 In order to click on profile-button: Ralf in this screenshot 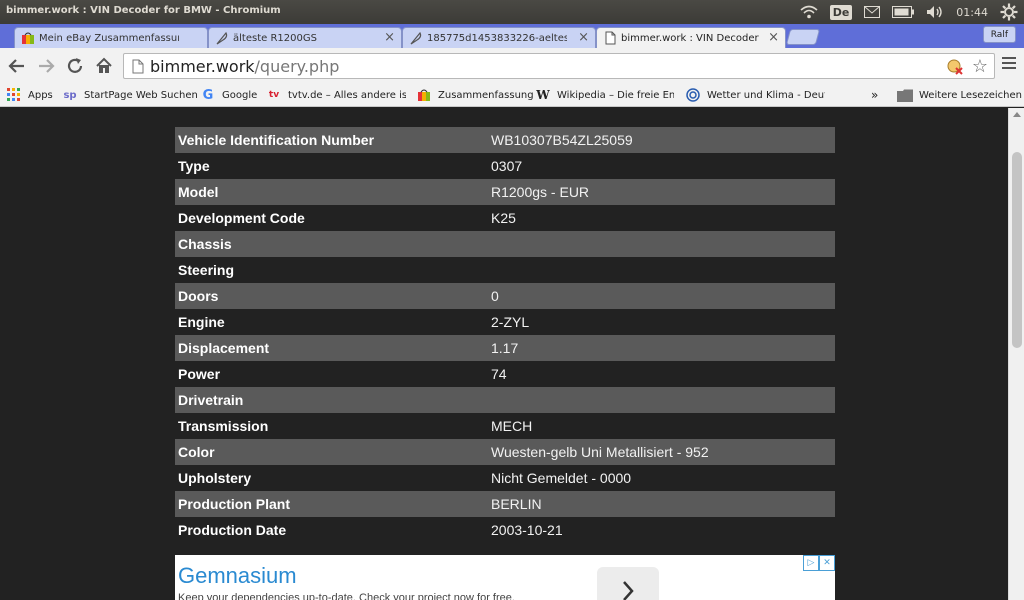, I will do `click(999, 34)`.